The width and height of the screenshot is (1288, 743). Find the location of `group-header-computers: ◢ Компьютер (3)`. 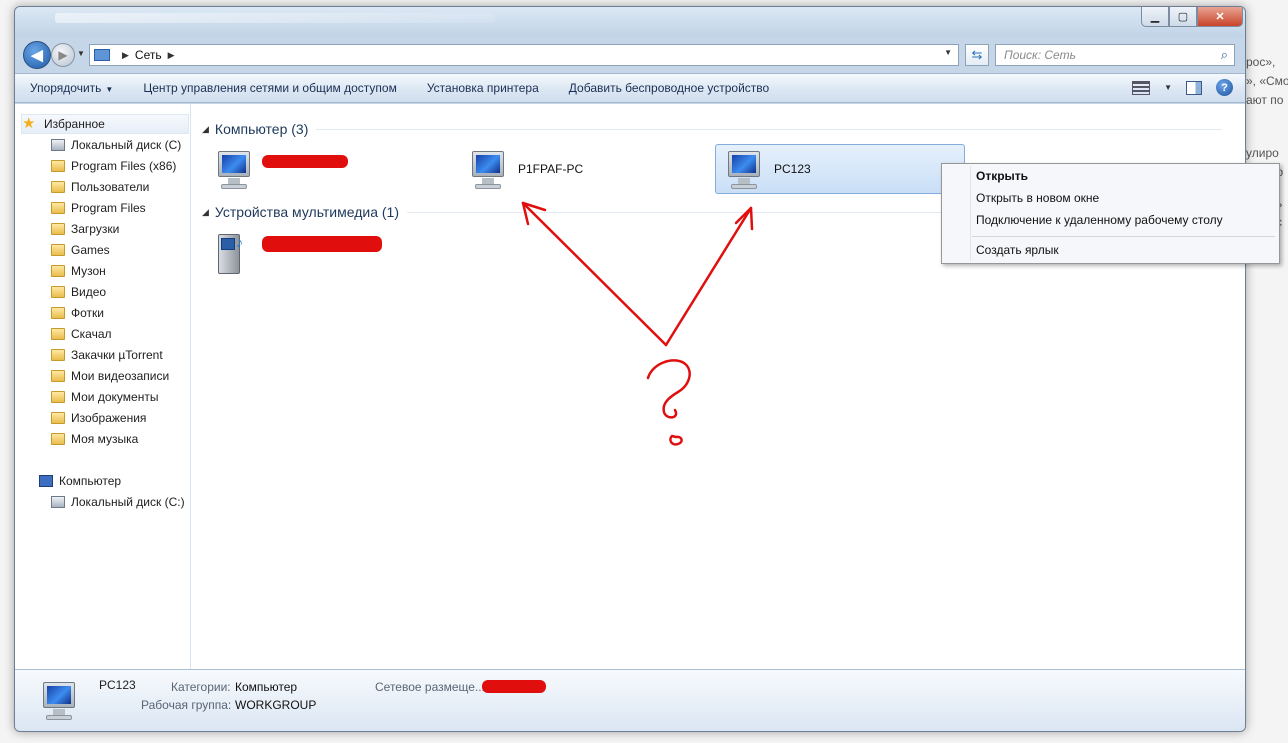

group-header-computers: ◢ Компьютер (3) is located at coordinates (712, 129).